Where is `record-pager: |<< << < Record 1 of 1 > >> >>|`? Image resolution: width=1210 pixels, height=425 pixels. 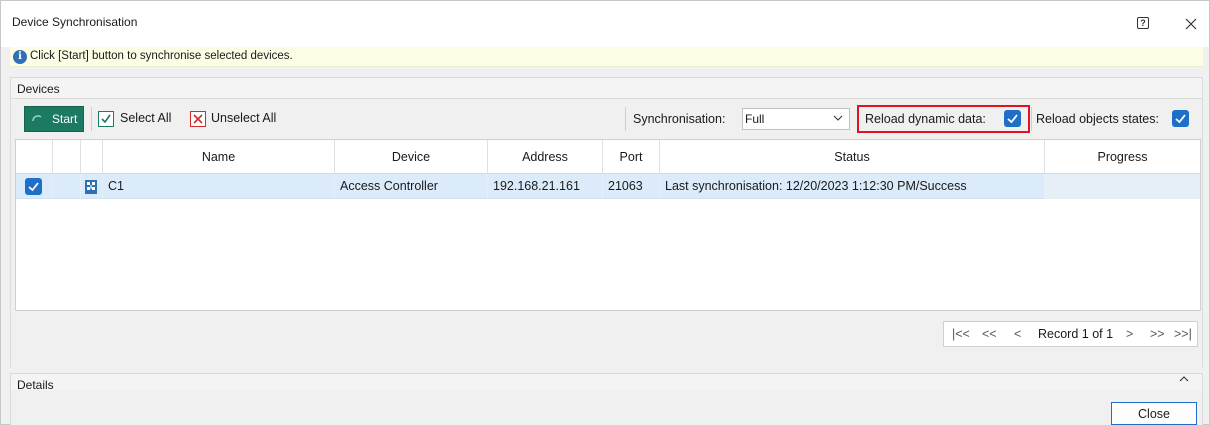
record-pager: |<< << < Record 1 of 1 > >> >>| is located at coordinates (1070, 334).